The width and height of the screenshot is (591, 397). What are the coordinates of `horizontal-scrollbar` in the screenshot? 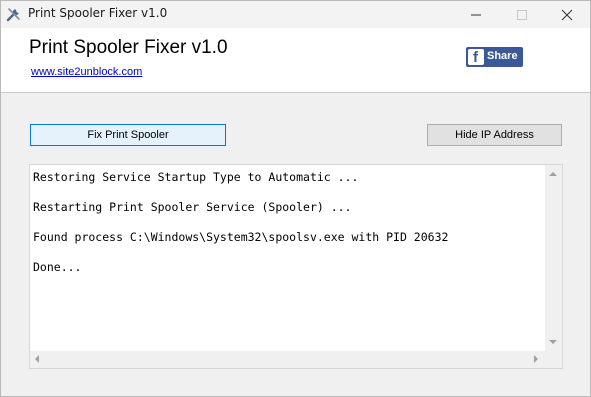 It's located at (287, 359).